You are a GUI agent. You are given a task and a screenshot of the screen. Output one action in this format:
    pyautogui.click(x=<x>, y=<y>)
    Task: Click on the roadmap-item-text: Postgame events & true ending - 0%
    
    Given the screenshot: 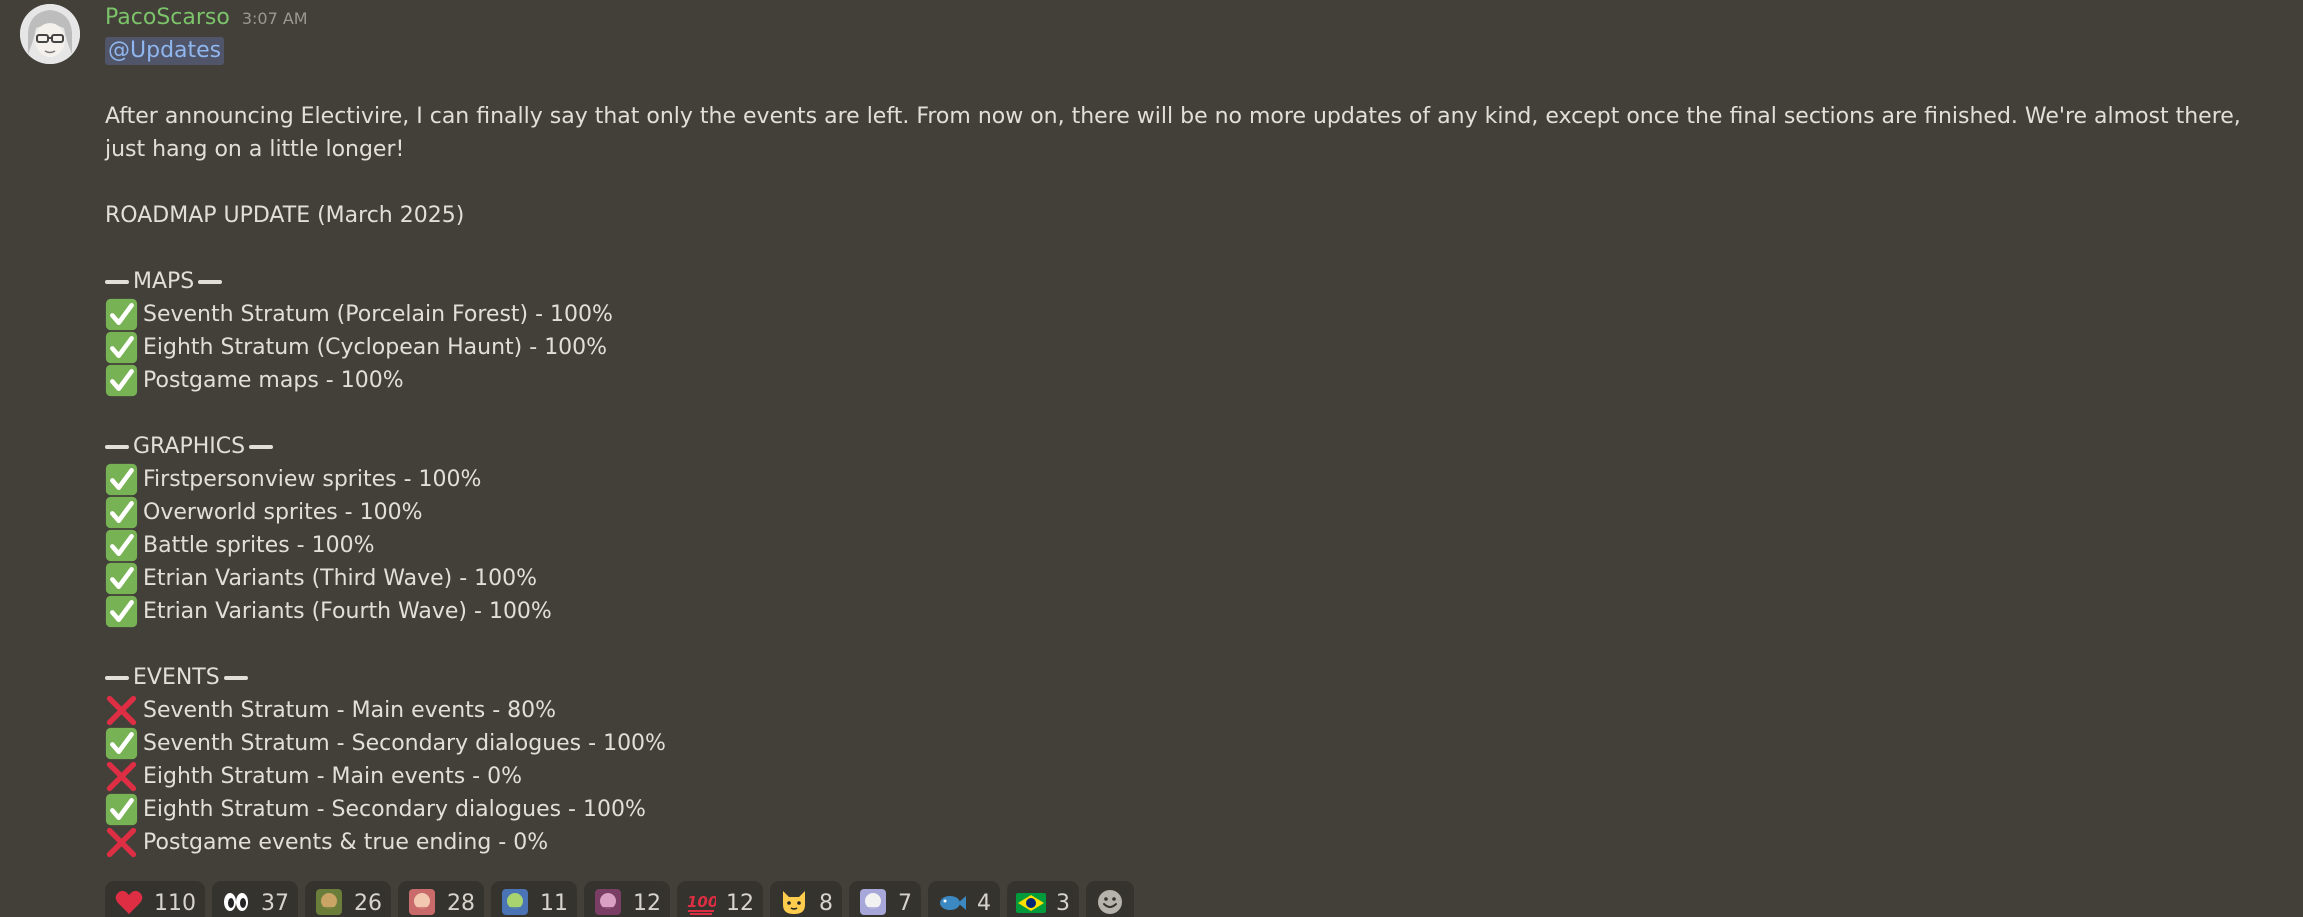 What is the action you would take?
    pyautogui.click(x=346, y=842)
    